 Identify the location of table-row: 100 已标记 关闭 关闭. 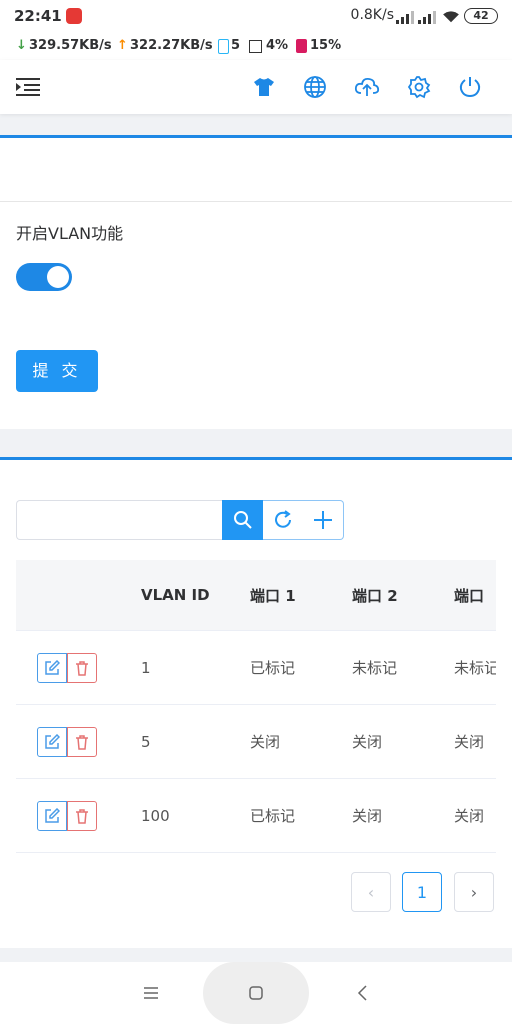
(256, 815).